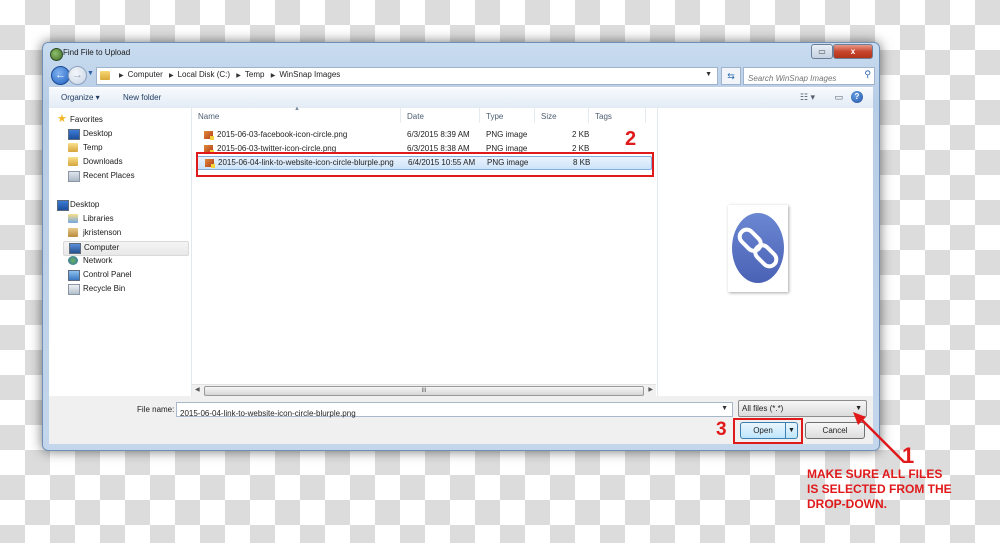 This screenshot has height=543, width=1000. What do you see at coordinates (425, 164) in the screenshot?
I see `annotation-highlight-file` at bounding box center [425, 164].